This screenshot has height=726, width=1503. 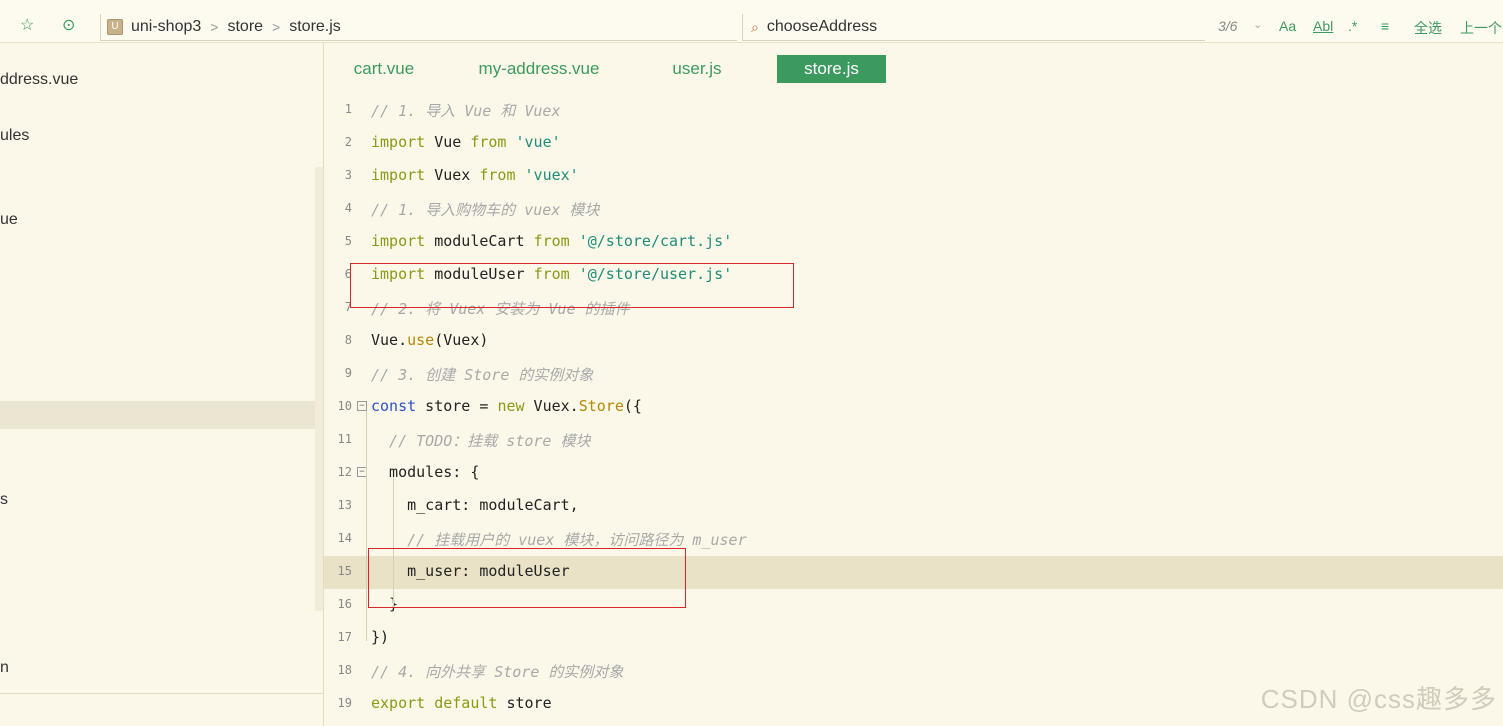 What do you see at coordinates (831, 69) in the screenshot?
I see `tab-store-js: store.js` at bounding box center [831, 69].